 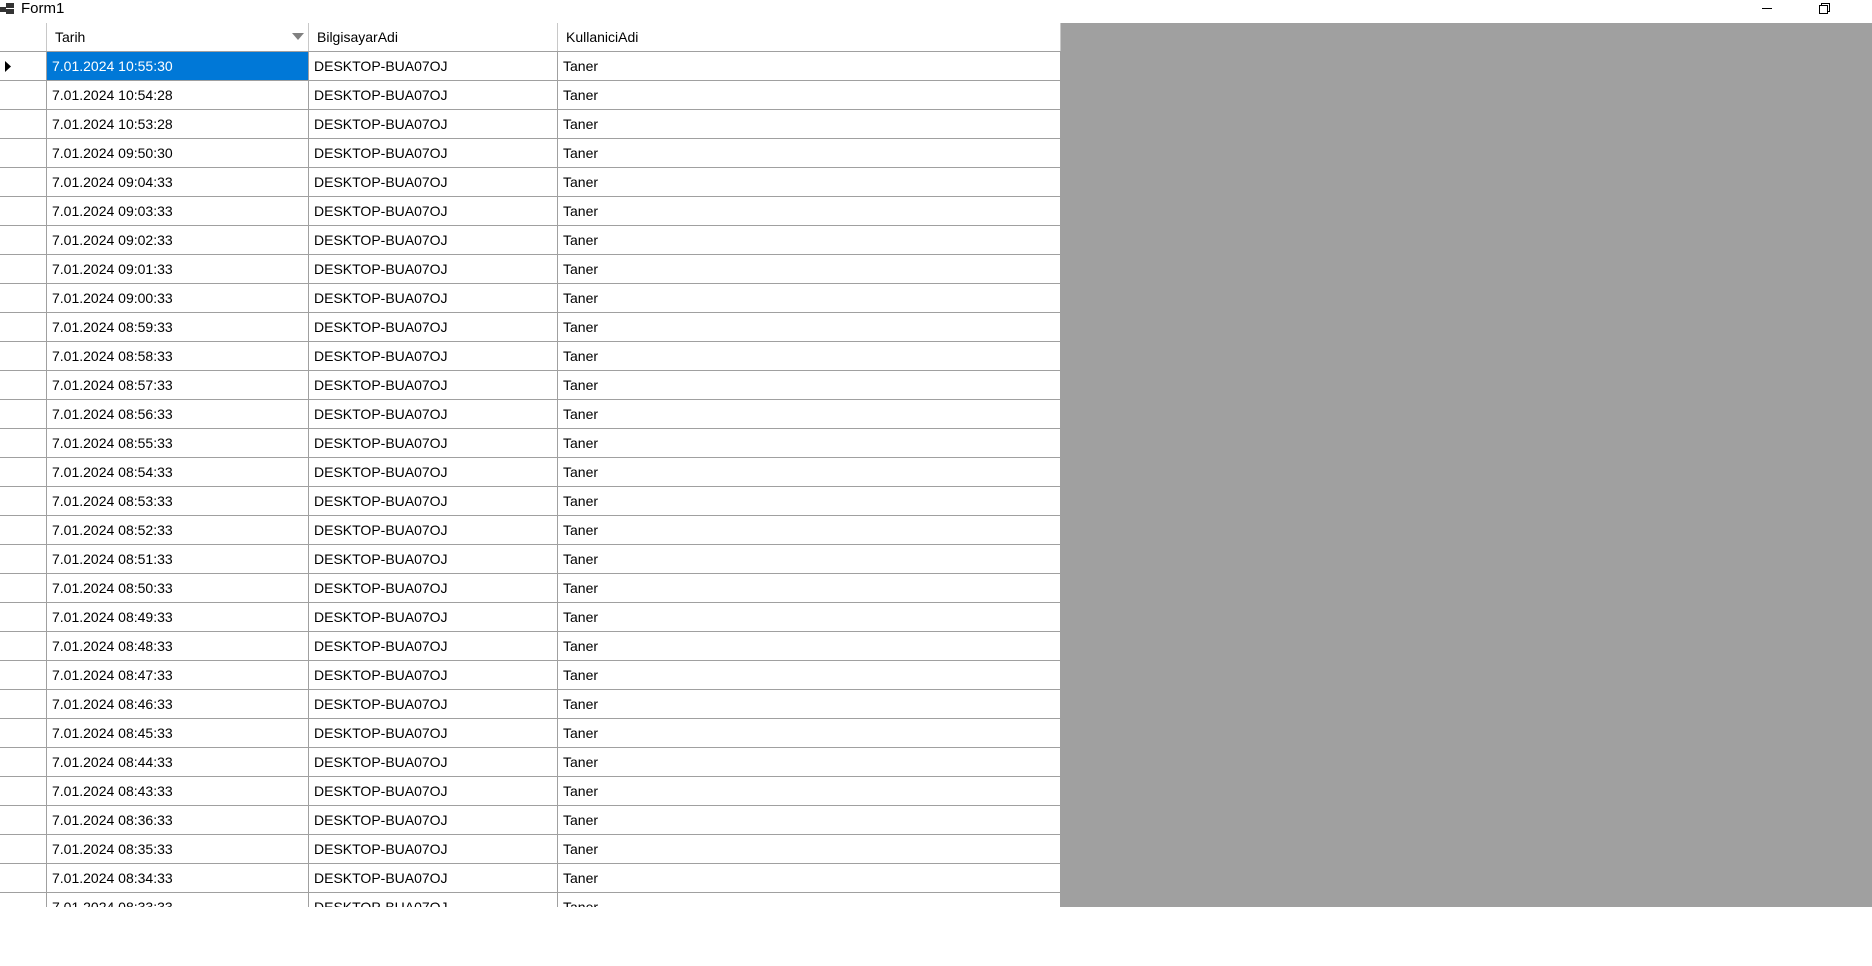 What do you see at coordinates (1767, 9) in the screenshot?
I see `minimize-button` at bounding box center [1767, 9].